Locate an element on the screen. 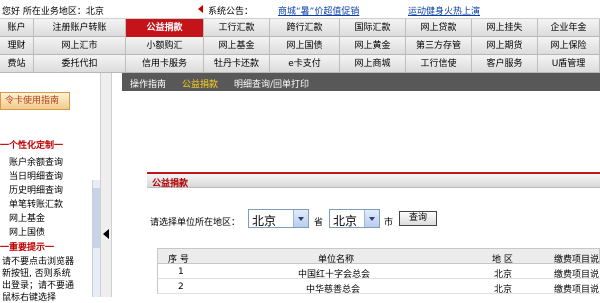 This screenshot has height=303, width=600. subnav-operation-guide: 操作指南 is located at coordinates (148, 83).